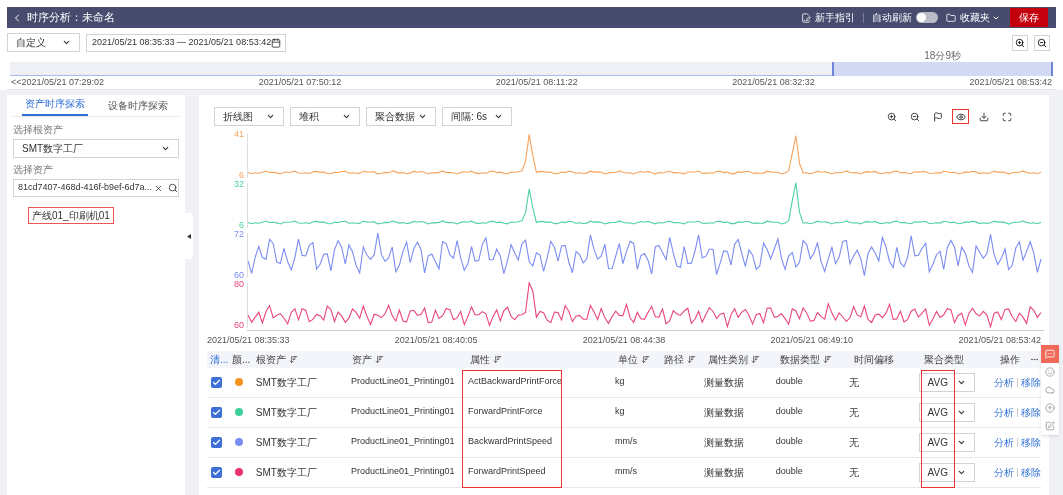 This screenshot has width=1063, height=495. I want to click on axis-max-label: 72, so click(238, 234).